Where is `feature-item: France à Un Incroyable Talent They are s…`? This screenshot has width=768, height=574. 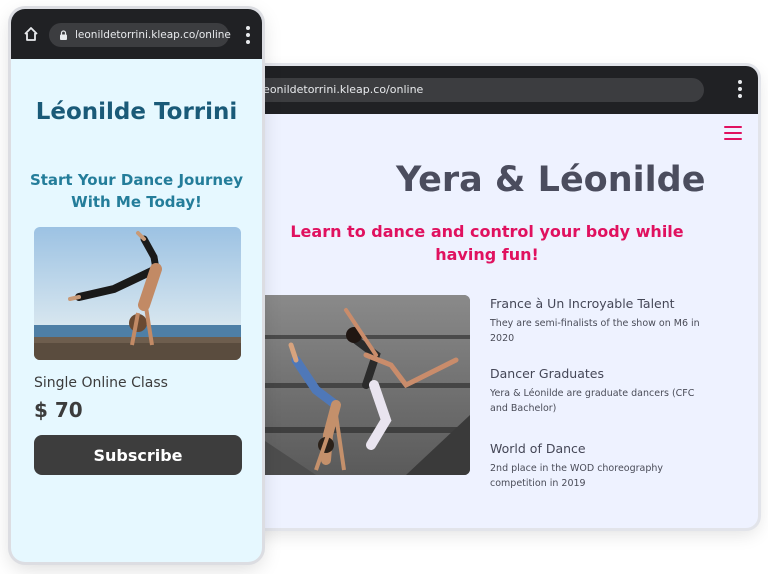 feature-item: France à Un Incroyable Talent They are s… is located at coordinates (595, 321).